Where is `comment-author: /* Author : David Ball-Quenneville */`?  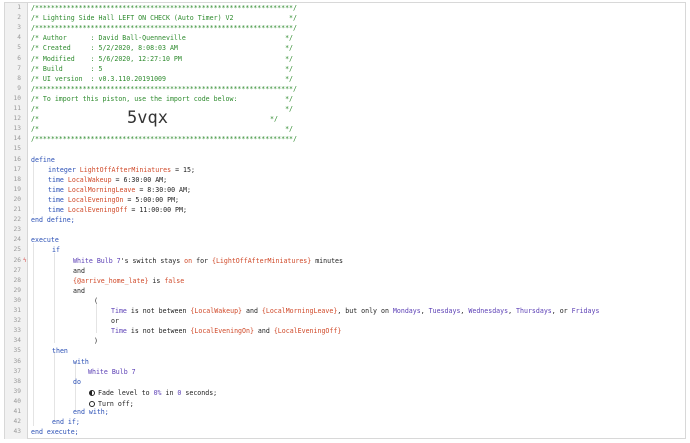
comment-author: /* Author : David Ball-Quenneville */ is located at coordinates (162, 38).